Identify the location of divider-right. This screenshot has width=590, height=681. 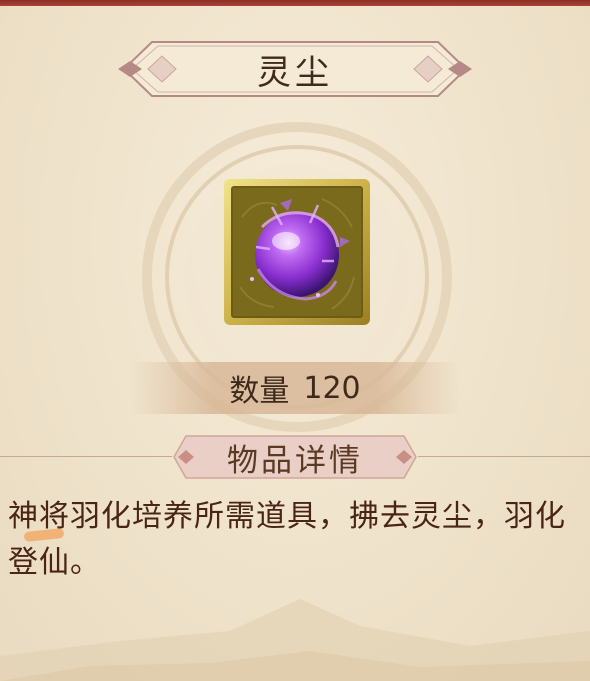
(504, 456).